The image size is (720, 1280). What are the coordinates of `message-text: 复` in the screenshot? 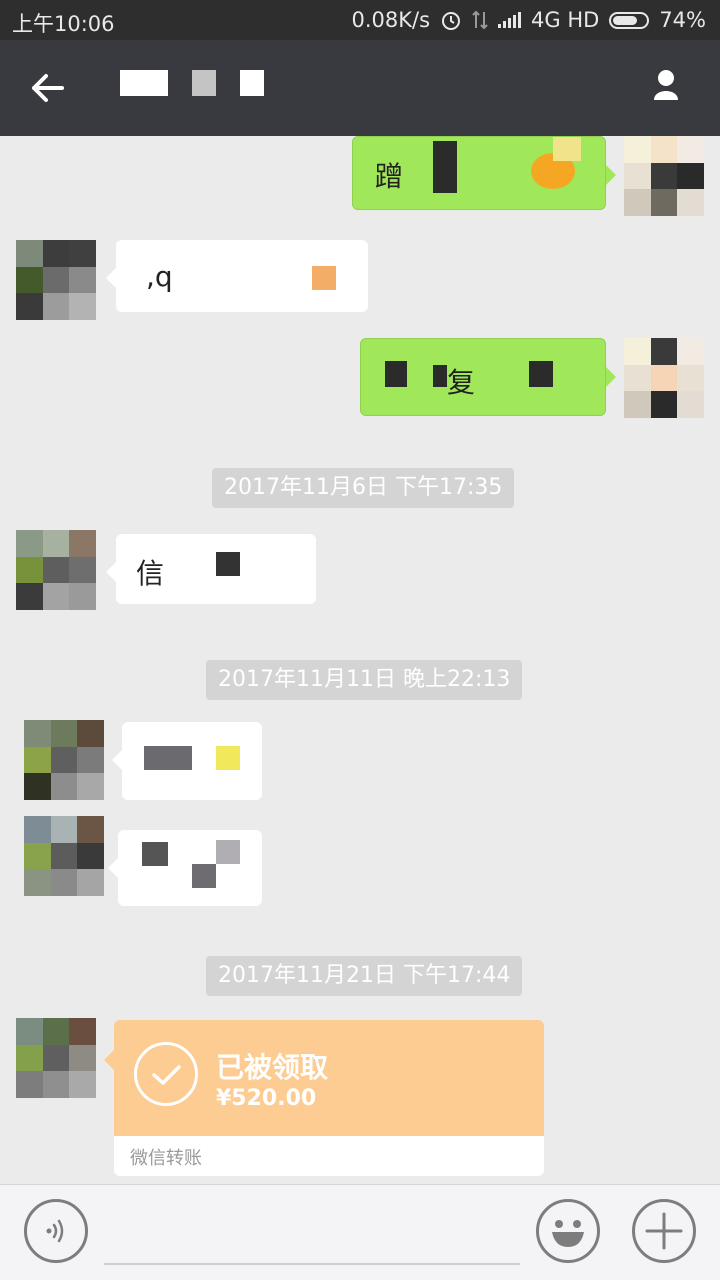 It's located at (461, 382).